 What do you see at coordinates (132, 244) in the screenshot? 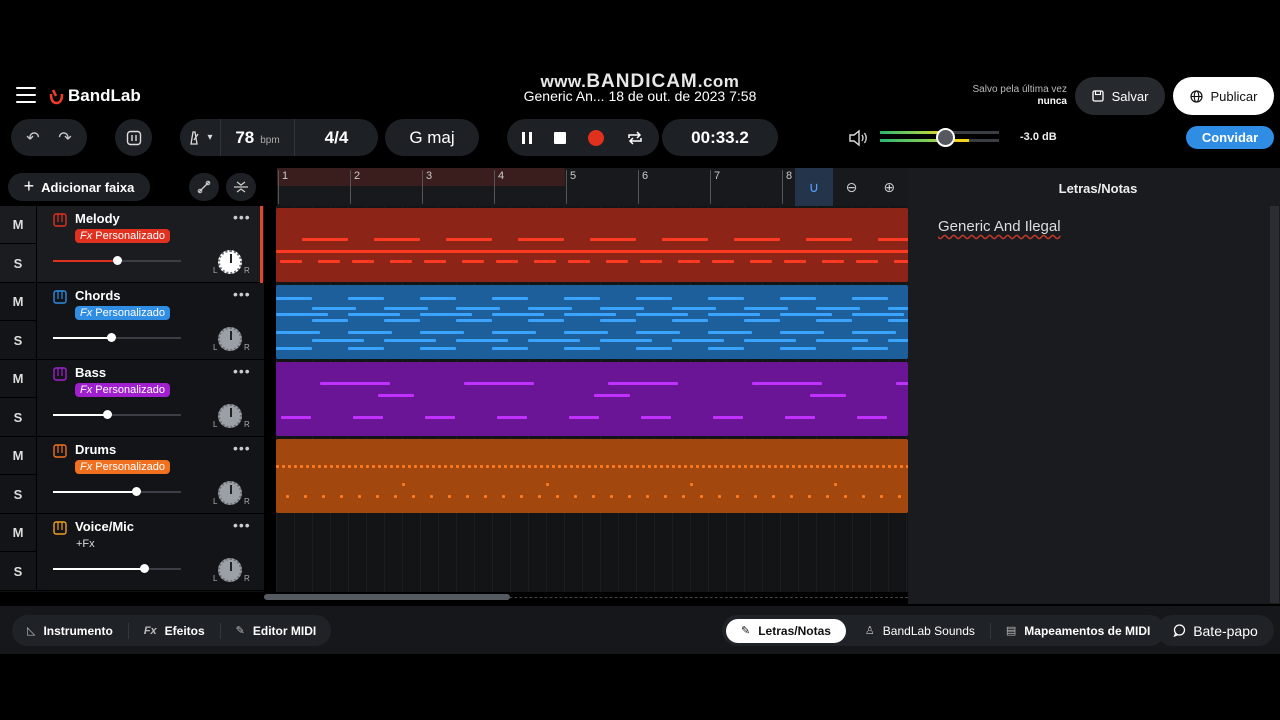
I see `track-header: M S Melody ••• Fx Personalizado L R` at bounding box center [132, 244].